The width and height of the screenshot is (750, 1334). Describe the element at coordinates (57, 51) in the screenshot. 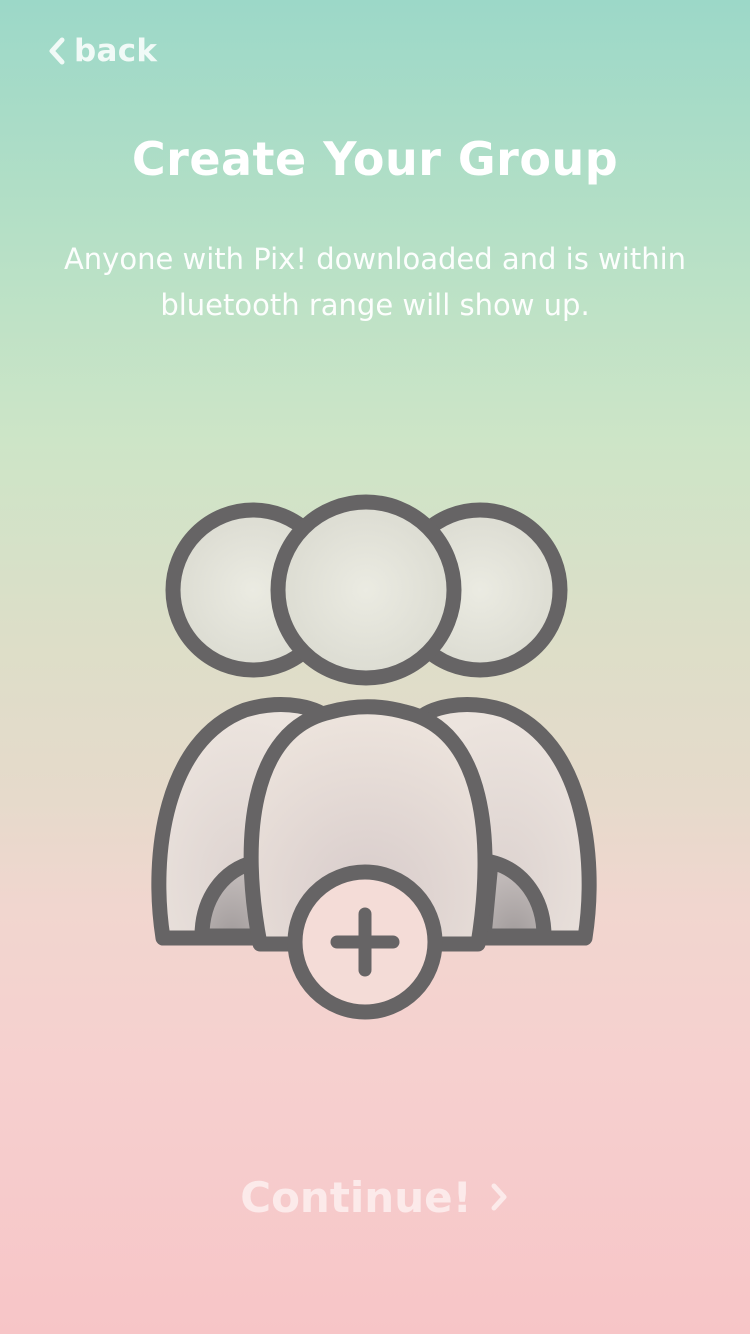

I see `chevron-left-icon` at that location.